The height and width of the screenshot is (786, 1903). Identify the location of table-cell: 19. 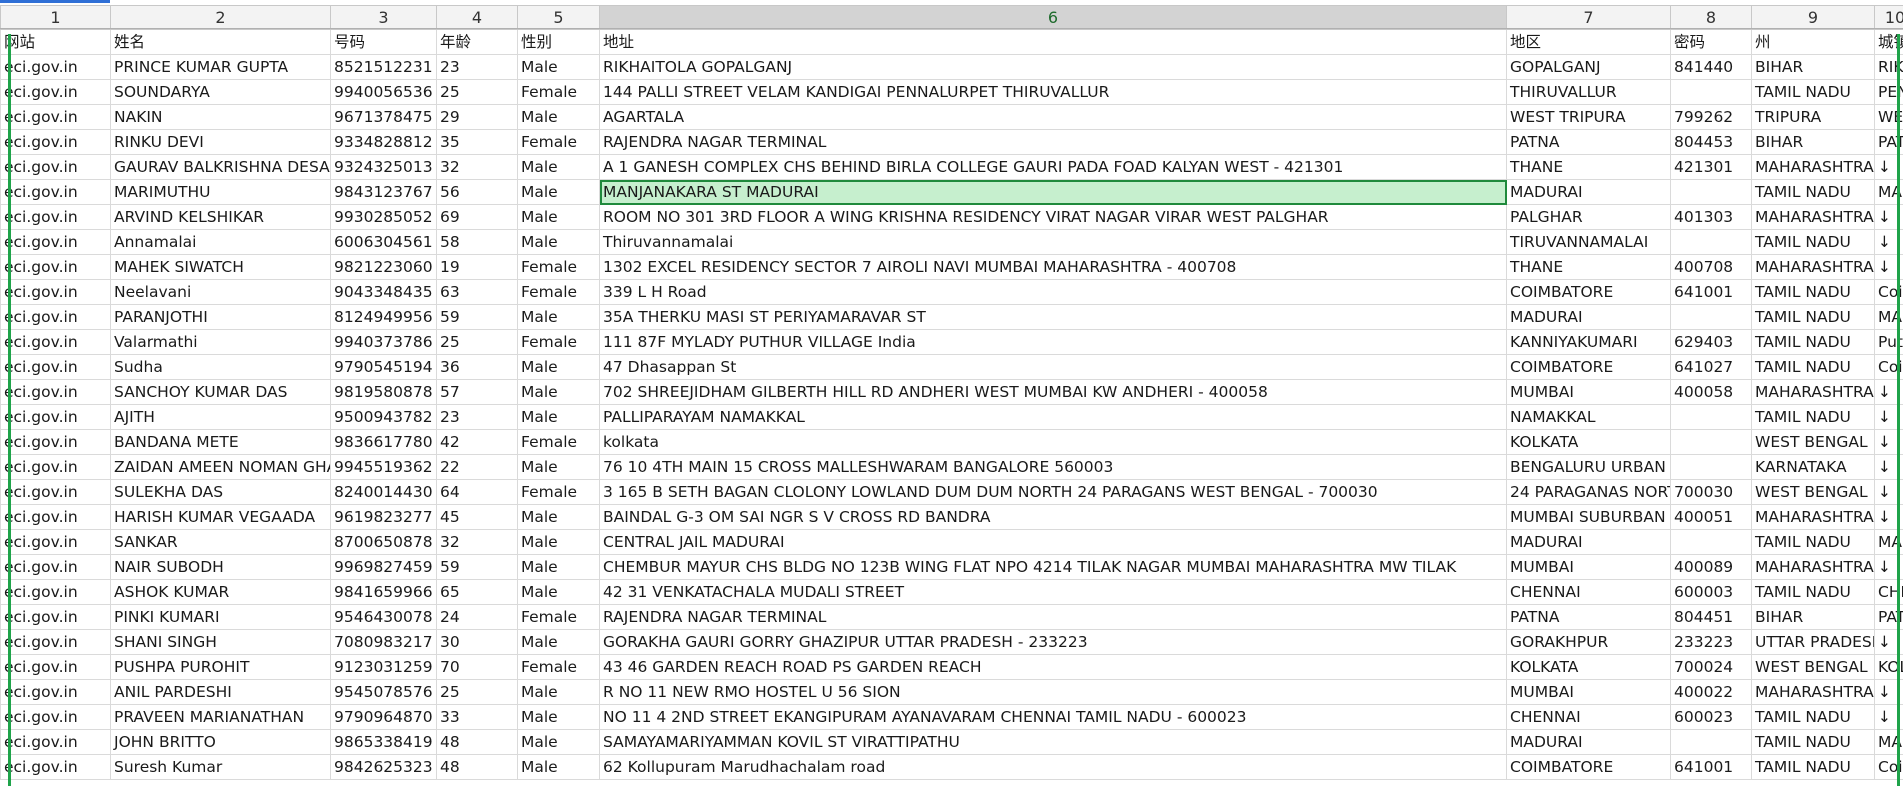
(477, 267).